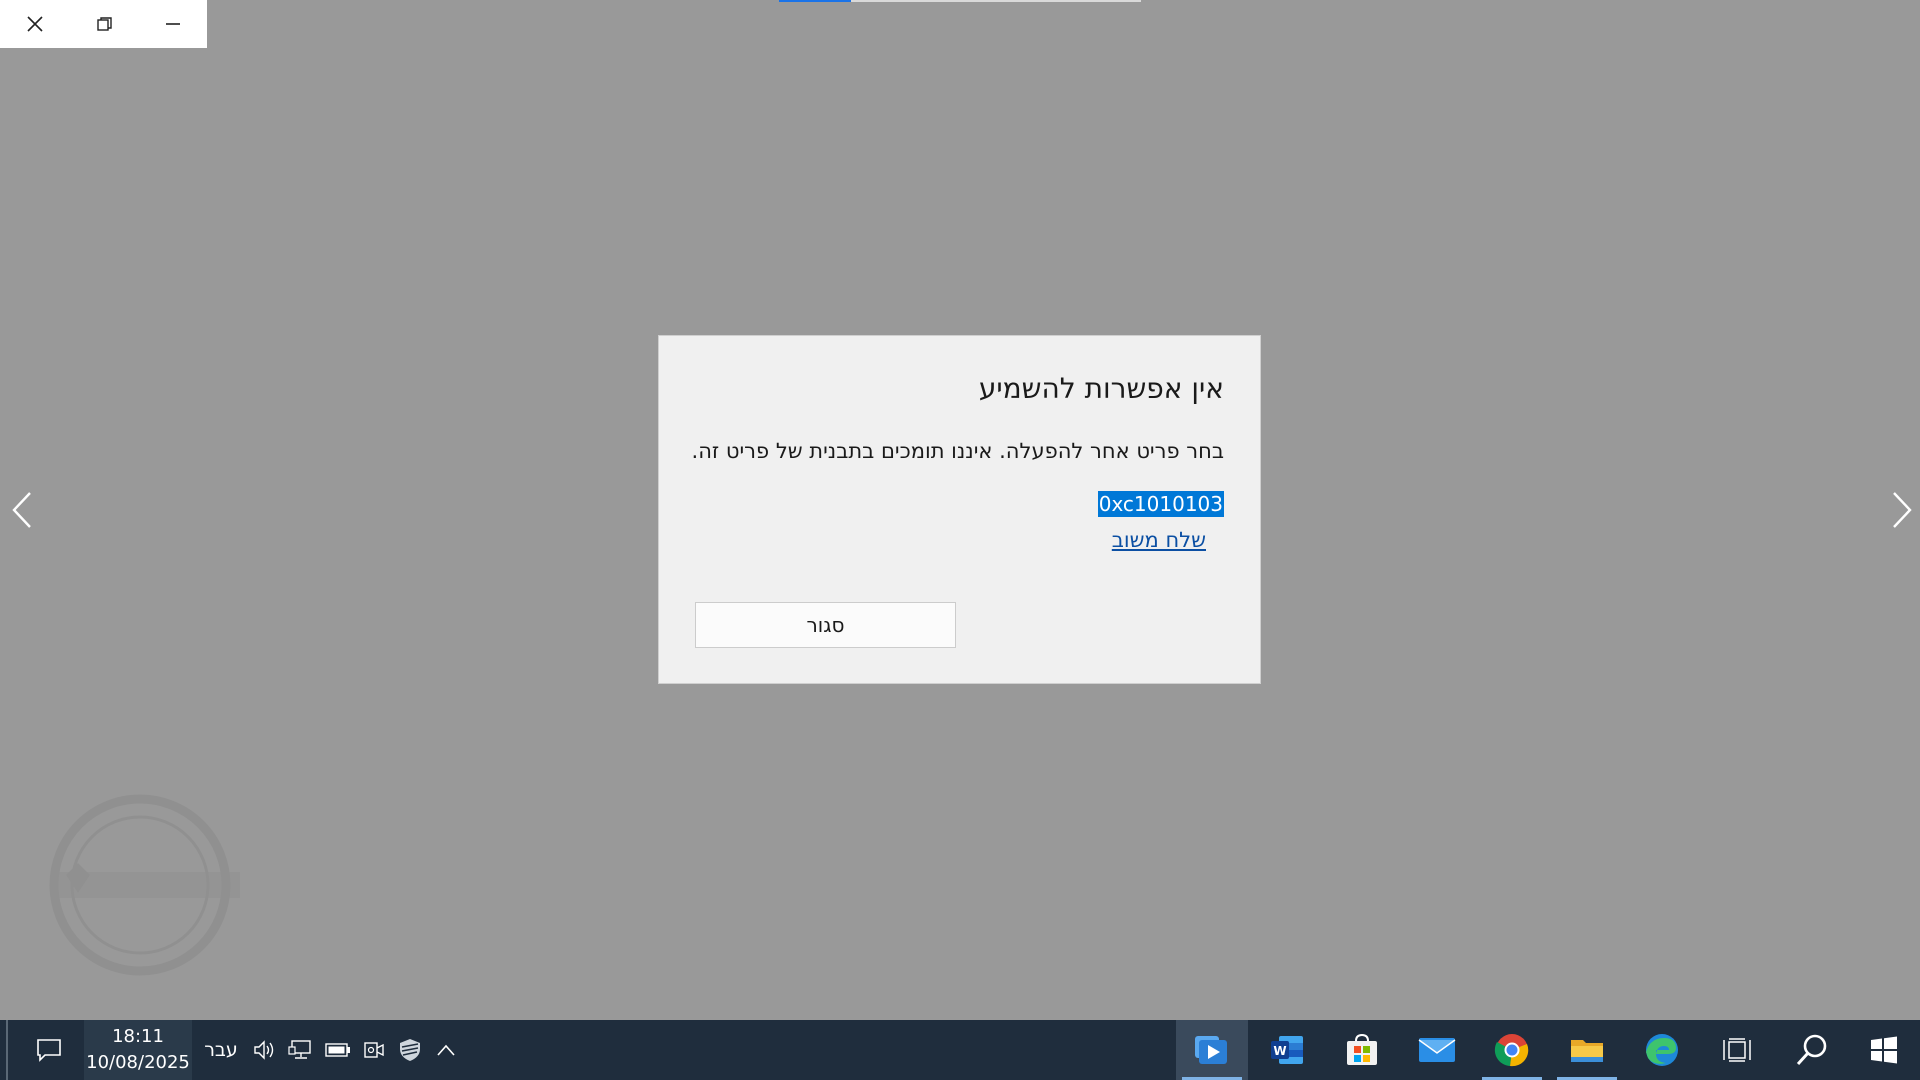 Image resolution: width=1920 pixels, height=1080 pixels. I want to click on store-icon, so click(1362, 1049).